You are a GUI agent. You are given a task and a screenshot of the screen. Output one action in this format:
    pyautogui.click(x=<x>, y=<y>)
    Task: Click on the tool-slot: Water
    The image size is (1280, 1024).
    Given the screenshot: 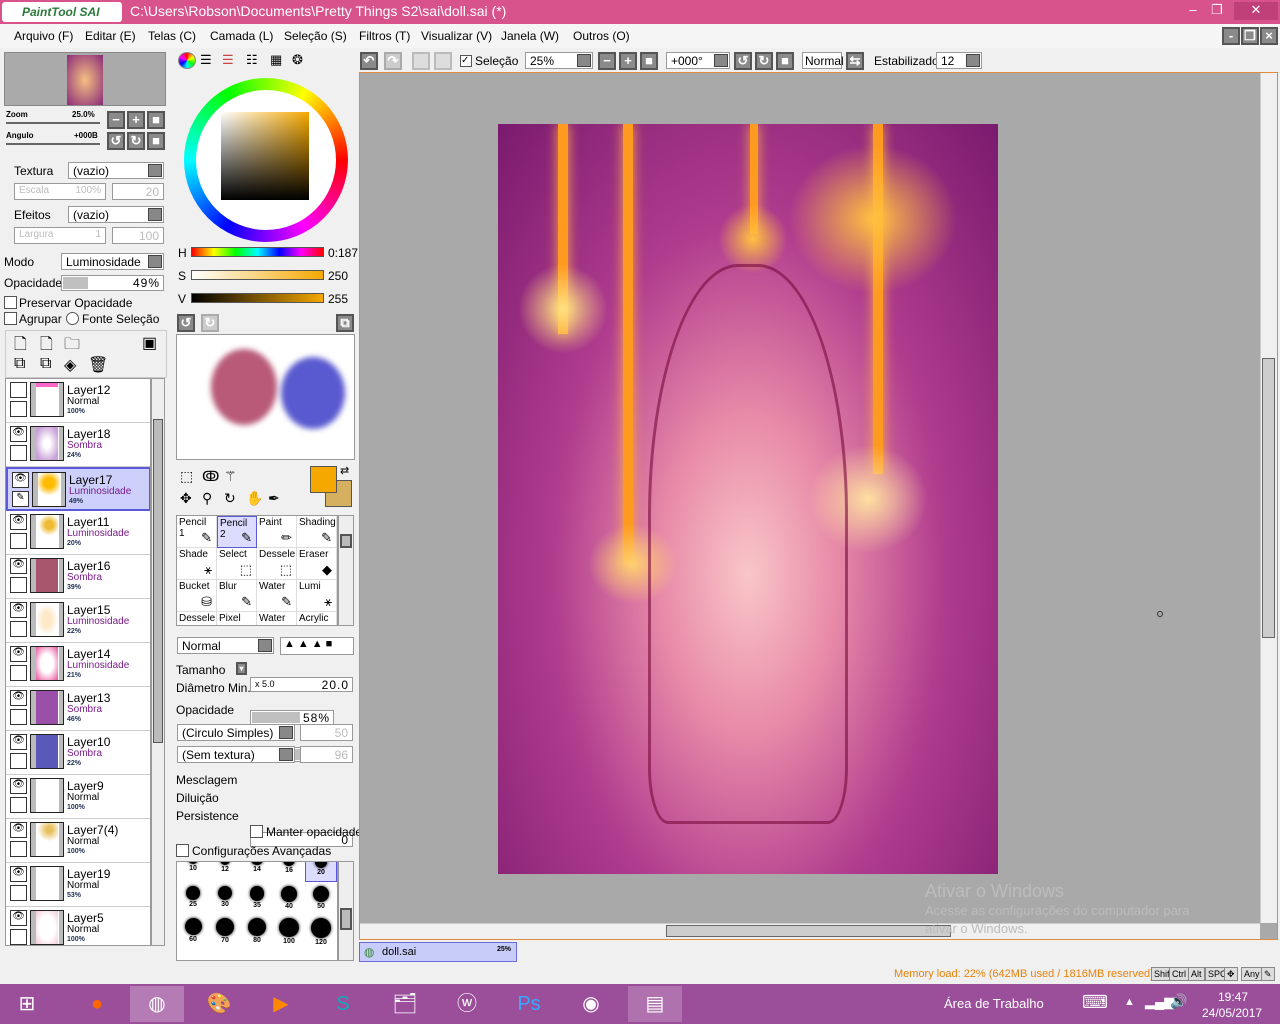 What is the action you would take?
    pyautogui.click(x=277, y=618)
    